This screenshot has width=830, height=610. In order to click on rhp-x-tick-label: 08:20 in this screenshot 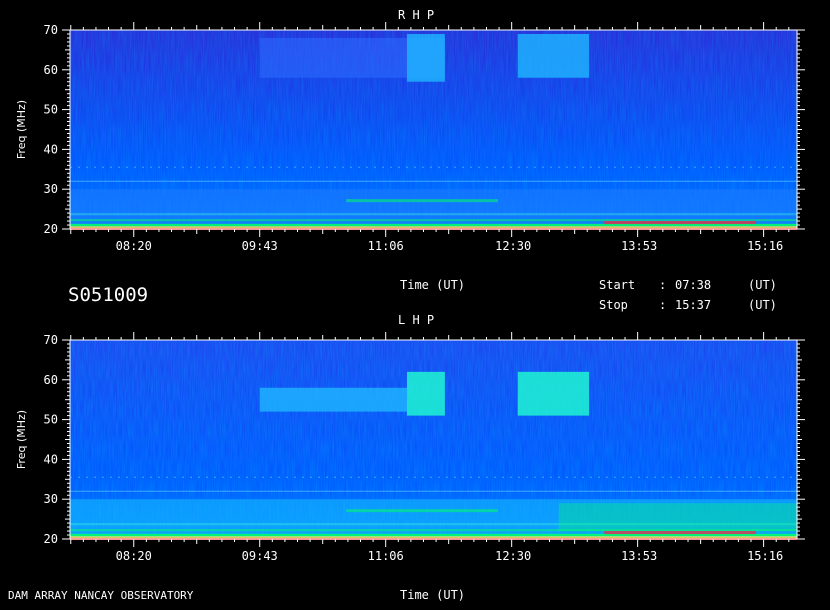, I will do `click(134, 246)`.